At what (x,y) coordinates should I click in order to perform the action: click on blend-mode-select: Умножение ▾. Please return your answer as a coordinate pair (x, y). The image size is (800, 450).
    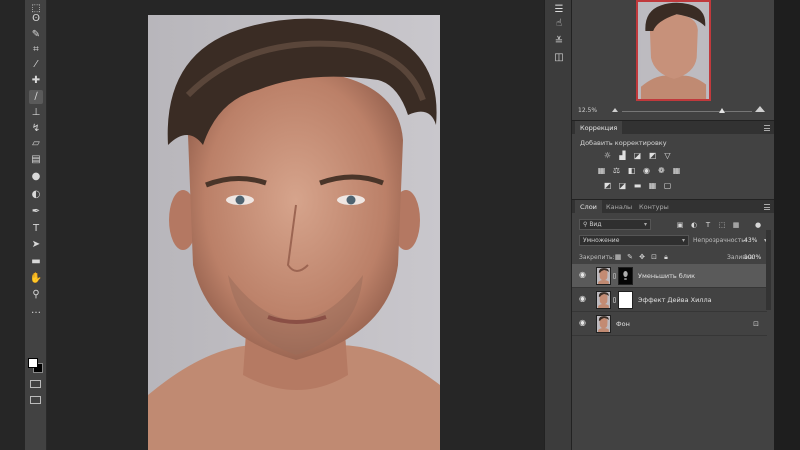
    Looking at the image, I should click on (634, 240).